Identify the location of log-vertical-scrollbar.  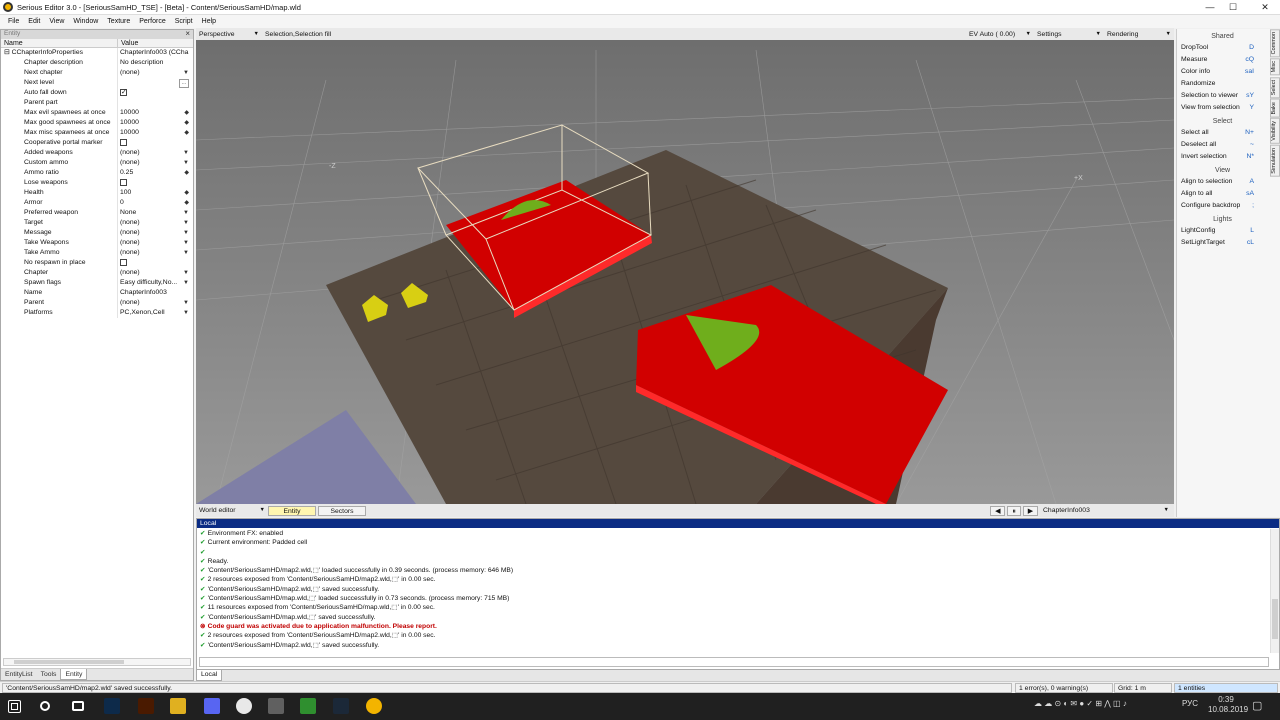
(1274, 591).